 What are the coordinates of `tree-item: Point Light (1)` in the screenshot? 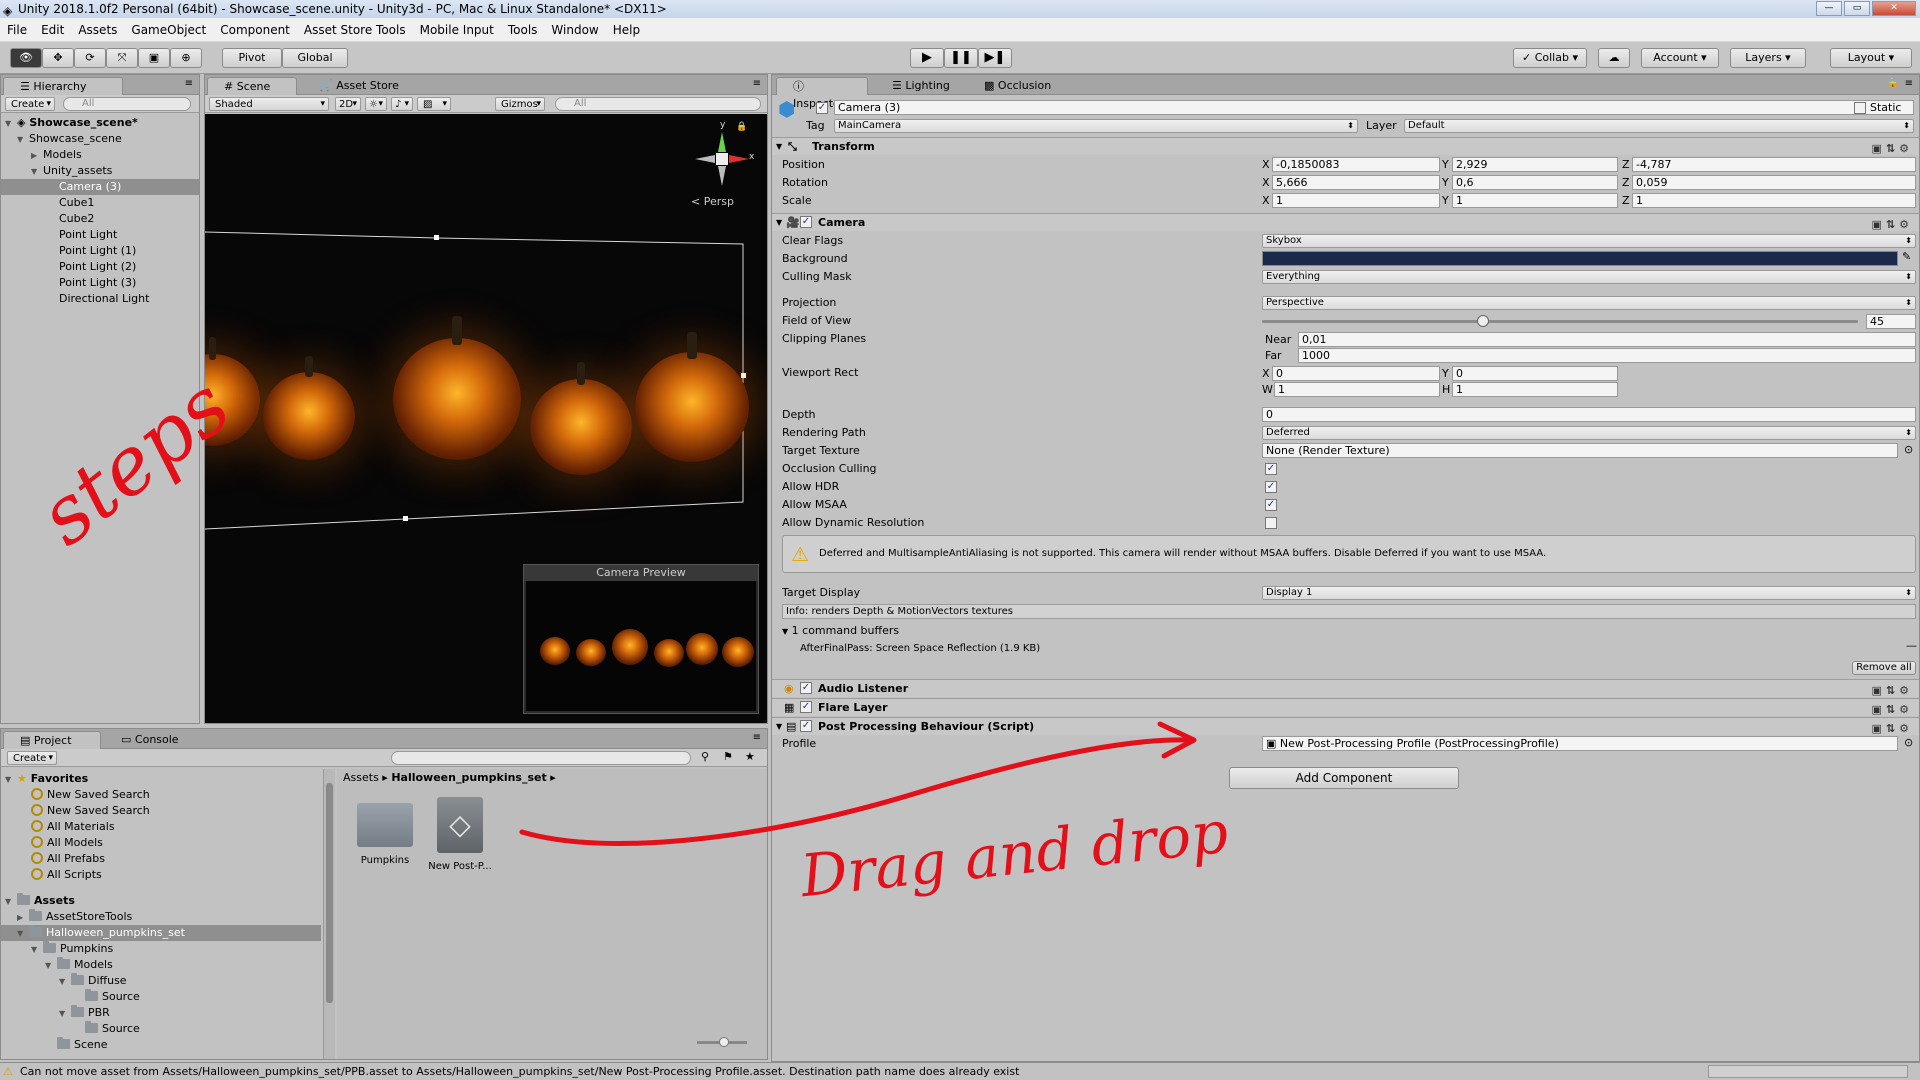 It's located at (97, 251).